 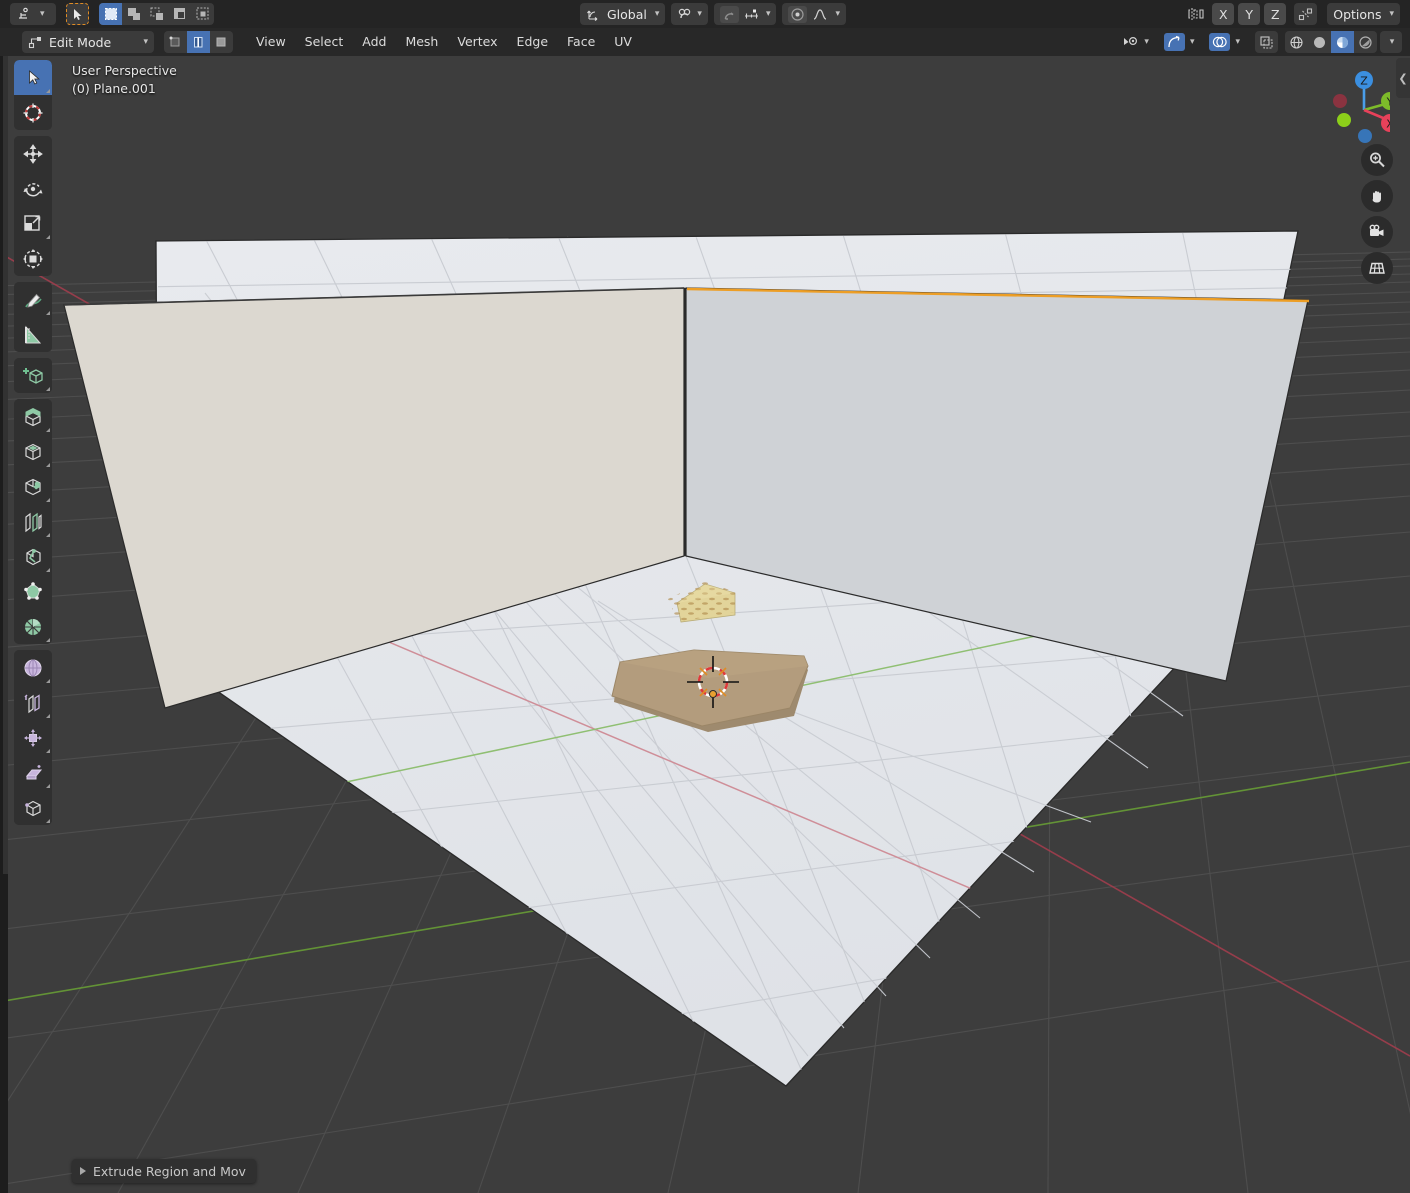 What do you see at coordinates (33, 14) in the screenshot?
I see `editor-type-selector: ▾` at bounding box center [33, 14].